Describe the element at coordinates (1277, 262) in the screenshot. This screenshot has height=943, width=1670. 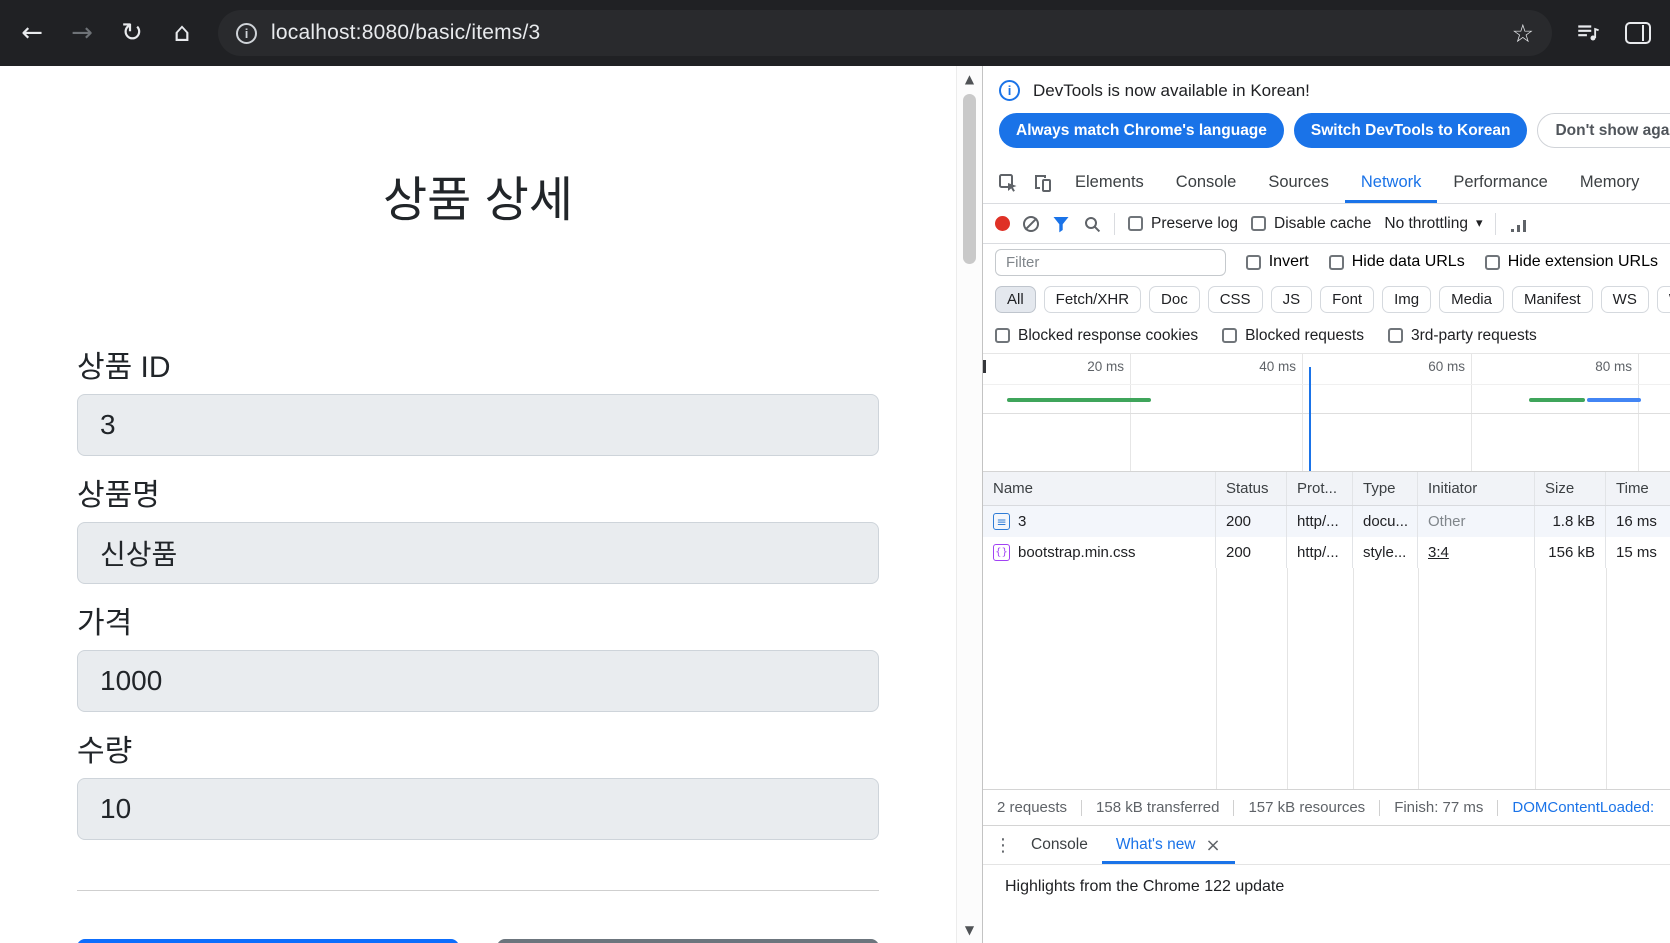
I see `invert-checkbox: Invert` at that location.